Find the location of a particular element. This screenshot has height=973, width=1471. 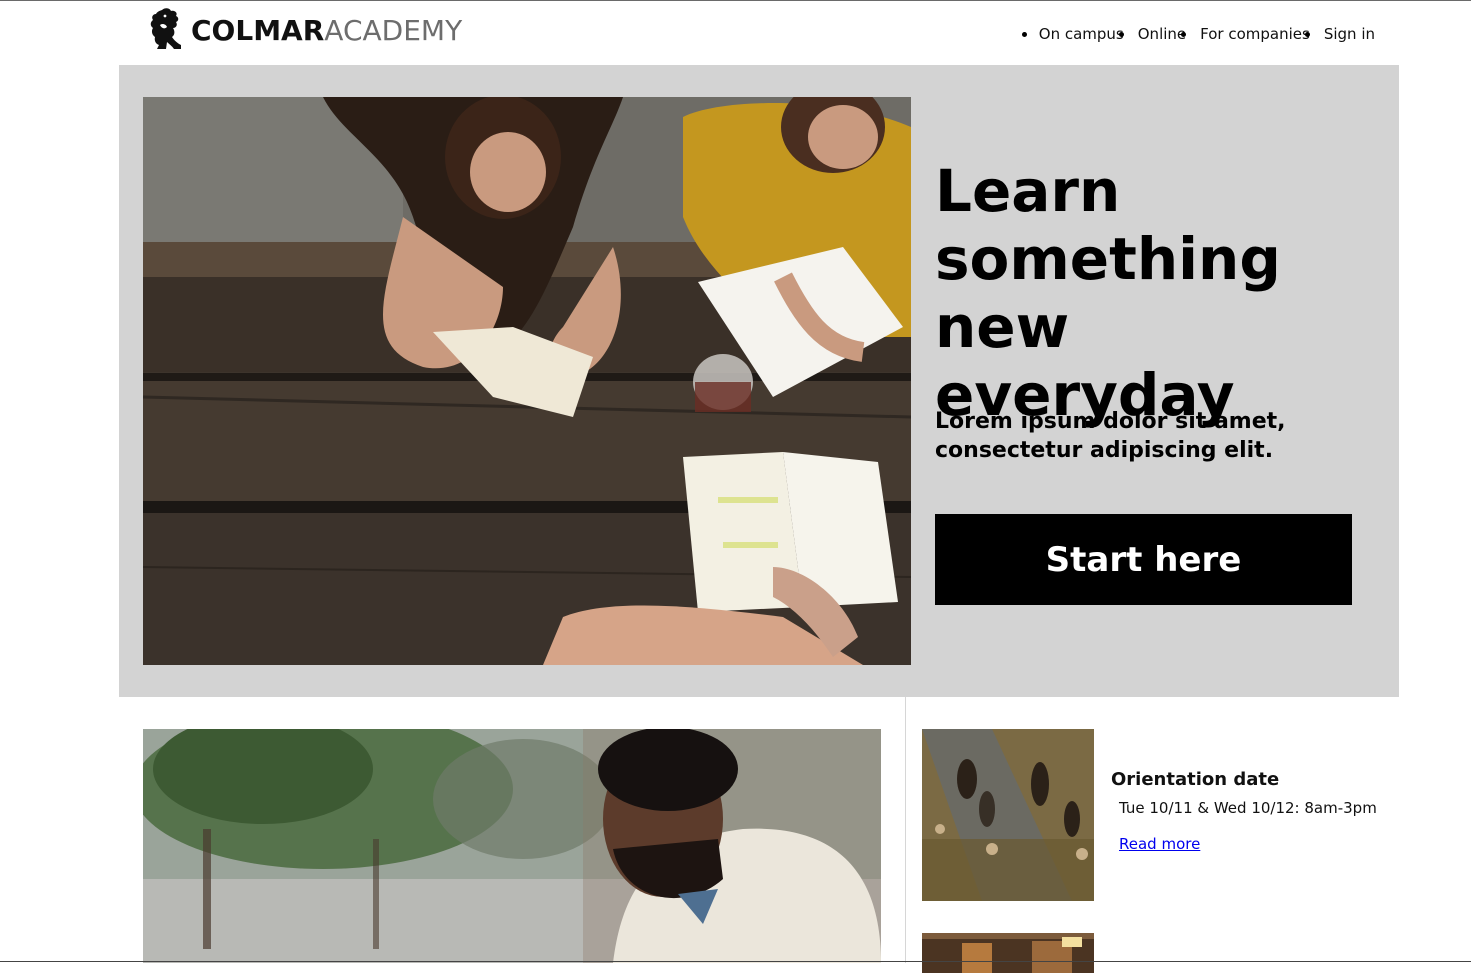

hero-heading: Learn something new everyday is located at coordinates (1108, 293).